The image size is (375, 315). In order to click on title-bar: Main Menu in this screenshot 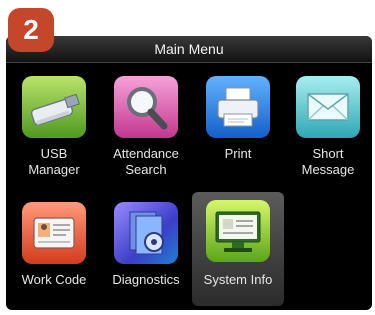, I will do `click(189, 49)`.